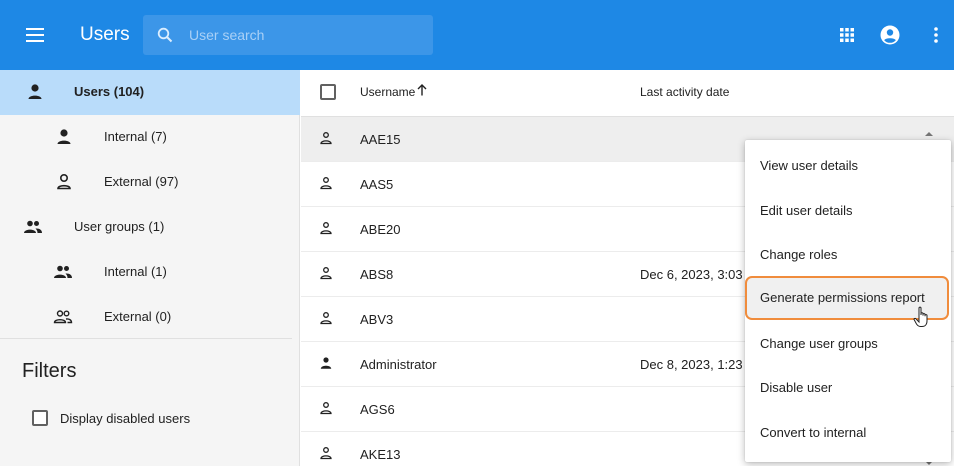 Image resolution: width=954 pixels, height=466 pixels. Describe the element at coordinates (135, 136) in the screenshot. I see `sidebar-item-label: Internal (7)` at that location.